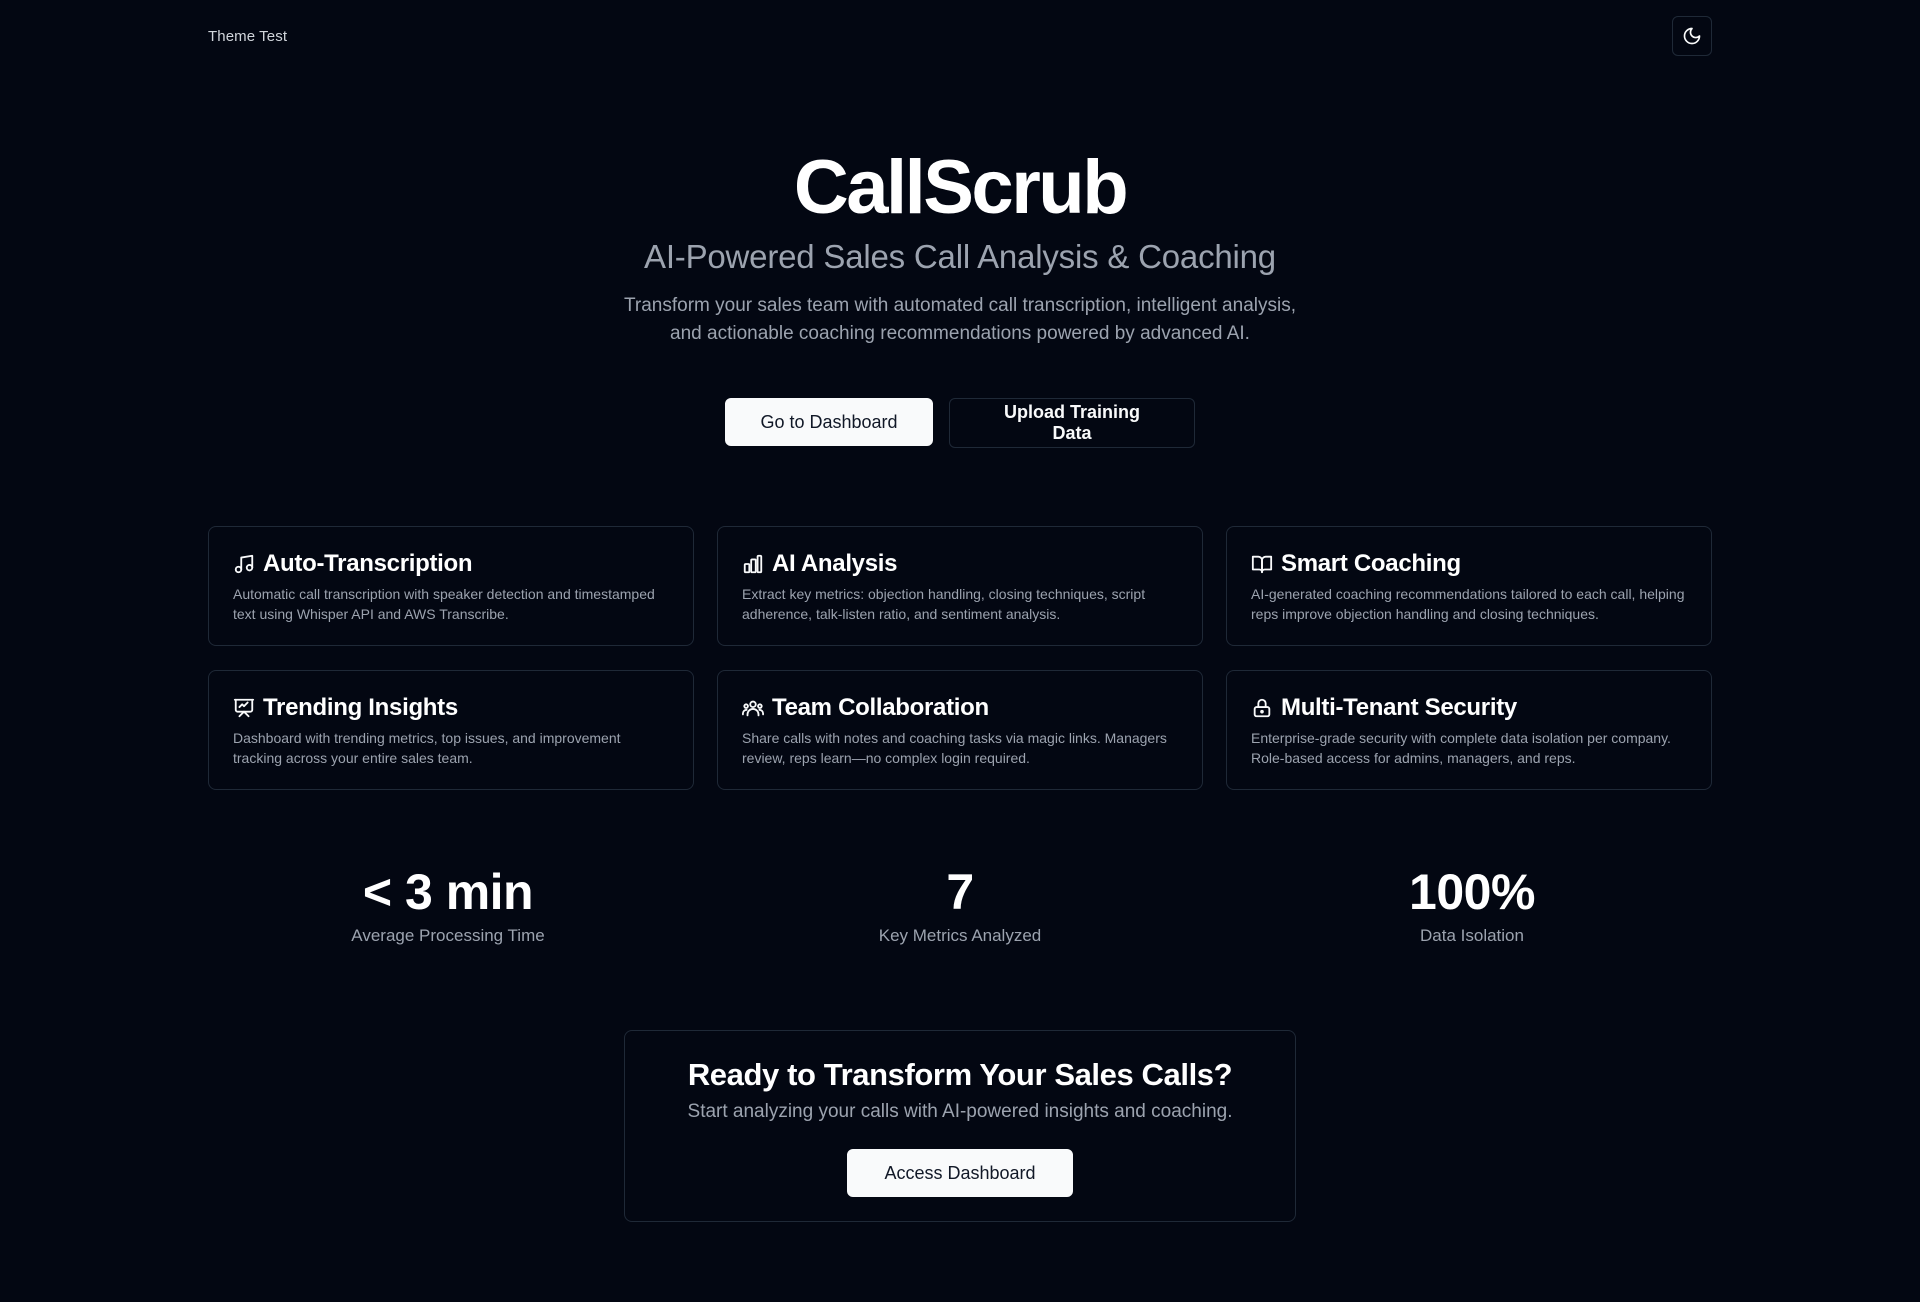 Image resolution: width=1920 pixels, height=1302 pixels. Describe the element at coordinates (835, 563) in the screenshot. I see `feature-title: AI Analysis` at that location.